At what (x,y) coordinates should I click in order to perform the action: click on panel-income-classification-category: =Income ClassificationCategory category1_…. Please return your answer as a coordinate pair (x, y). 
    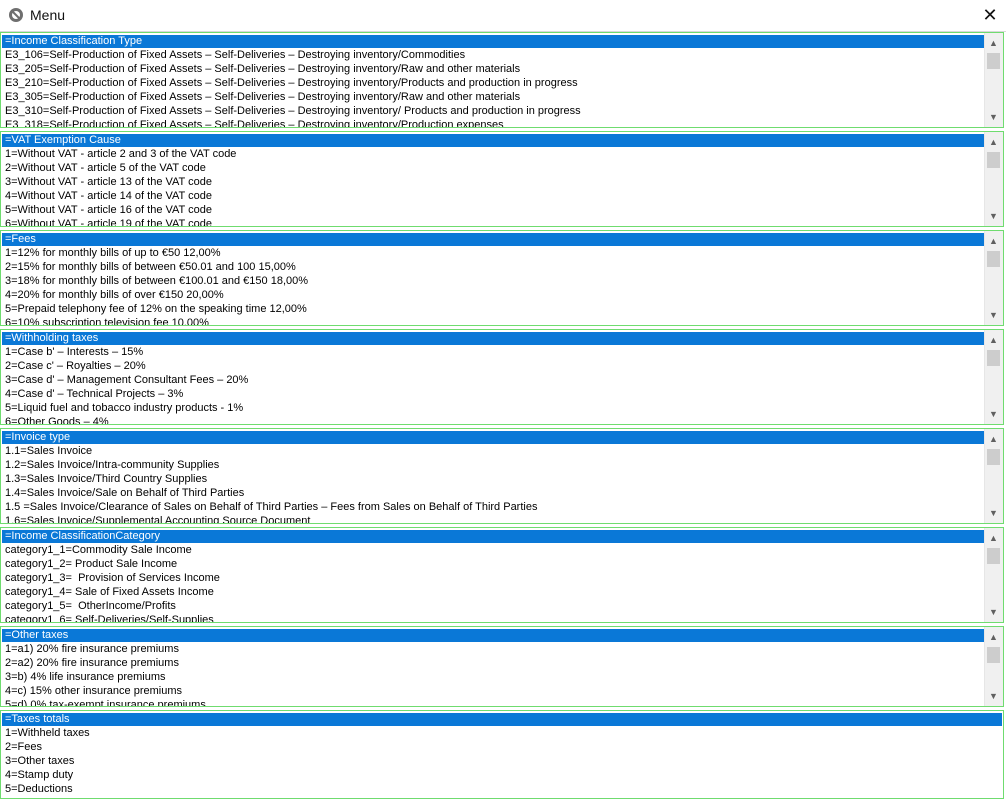
    Looking at the image, I should click on (502, 575).